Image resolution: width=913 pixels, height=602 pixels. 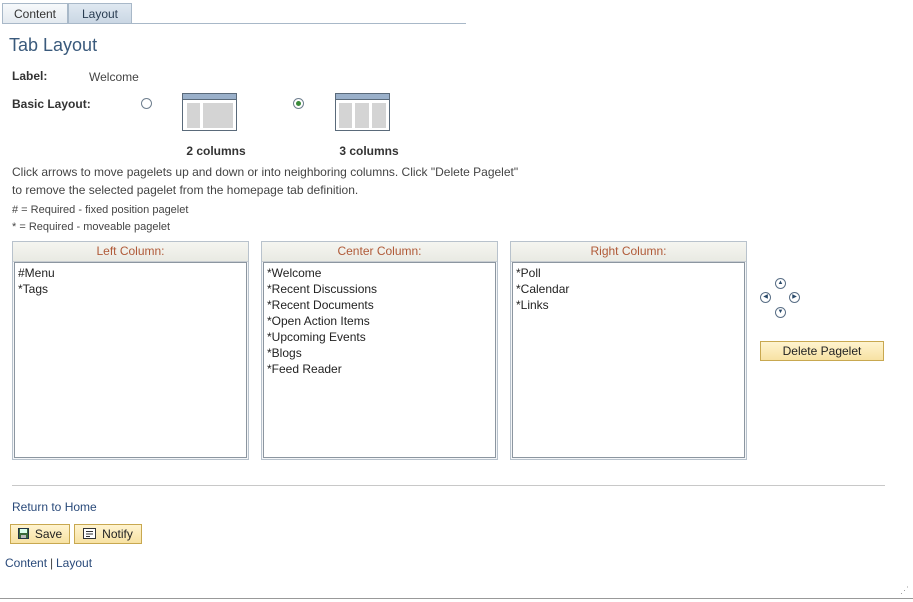 What do you see at coordinates (130, 360) in the screenshot?
I see `left-column-list: #Menu *Tags` at bounding box center [130, 360].